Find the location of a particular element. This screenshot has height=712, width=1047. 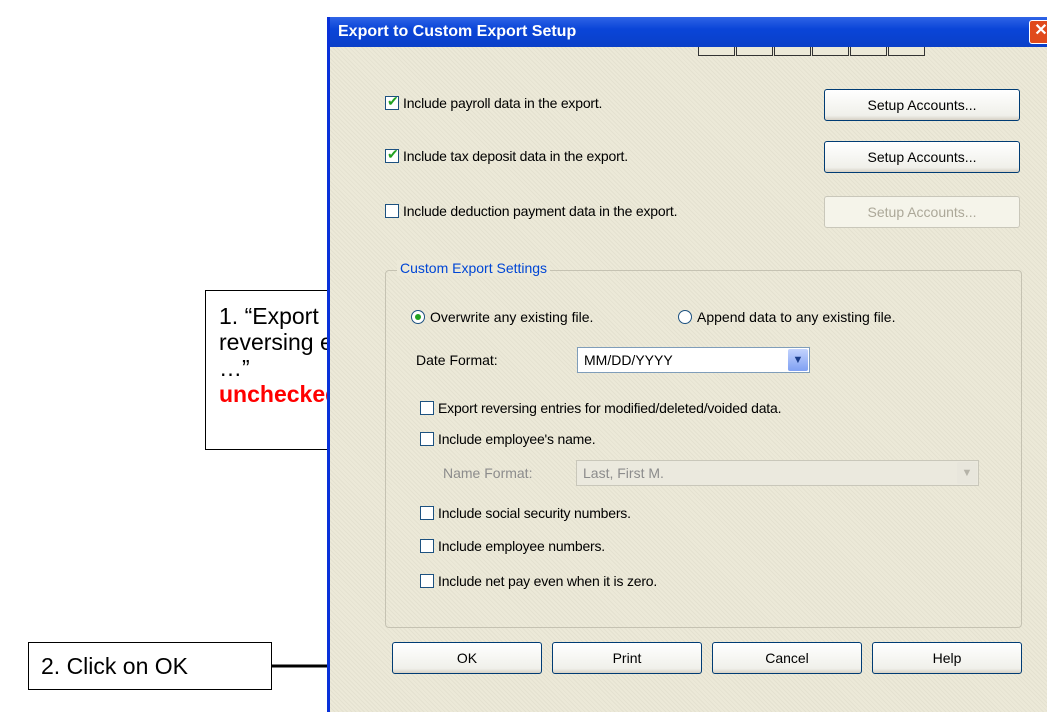

include-tax-deposit-label: Include tax deposit data in the export. is located at coordinates (515, 156).